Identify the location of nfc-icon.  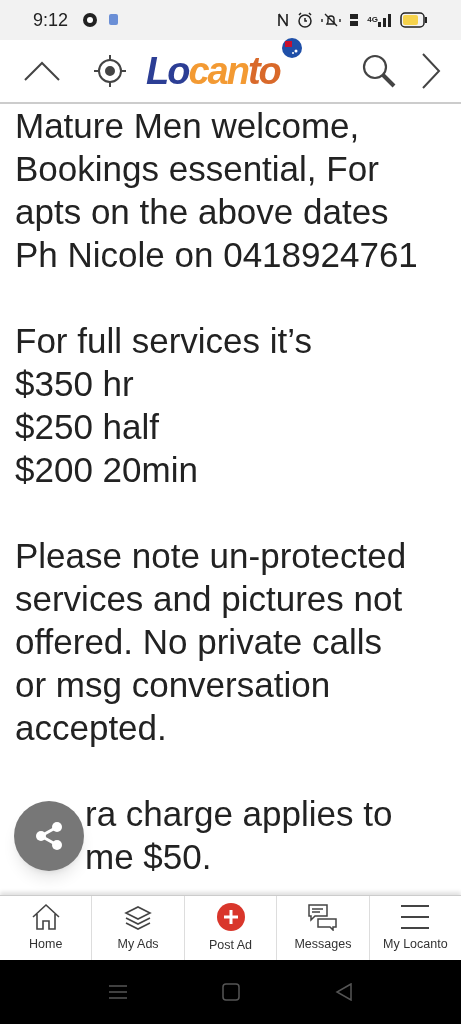
(283, 20).